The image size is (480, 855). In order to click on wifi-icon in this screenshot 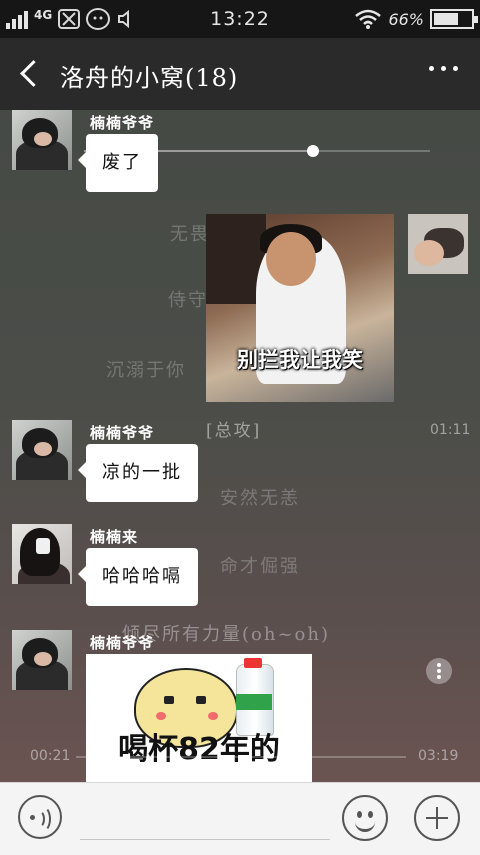, I will do `click(368, 19)`.